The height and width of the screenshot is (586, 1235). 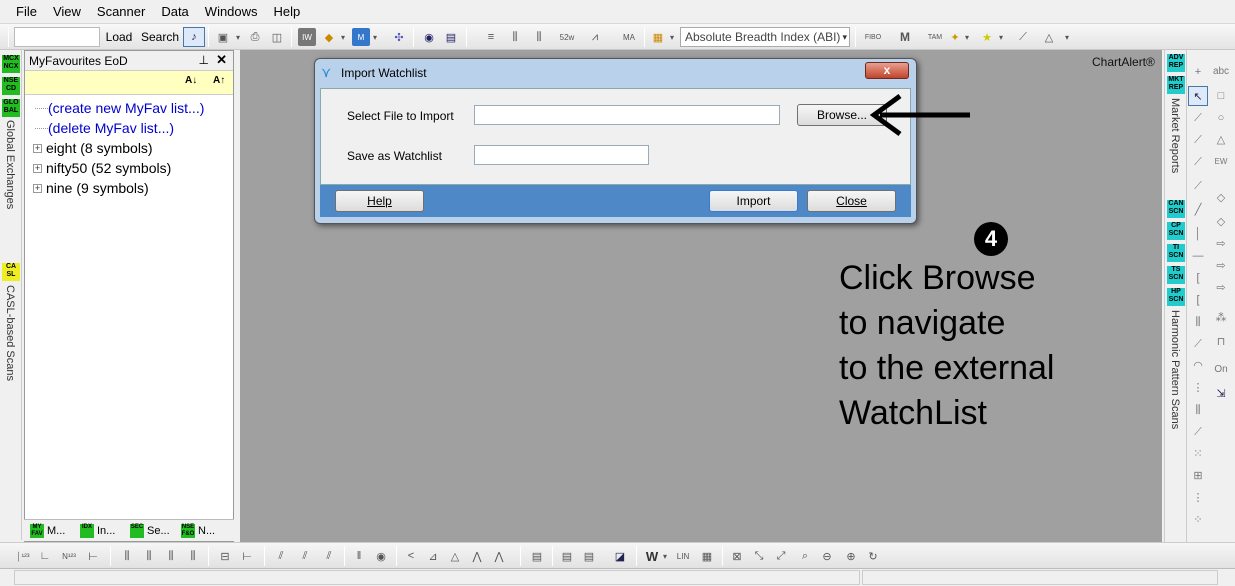 What do you see at coordinates (221, 60) in the screenshot?
I see `close-icon: ✕` at bounding box center [221, 60].